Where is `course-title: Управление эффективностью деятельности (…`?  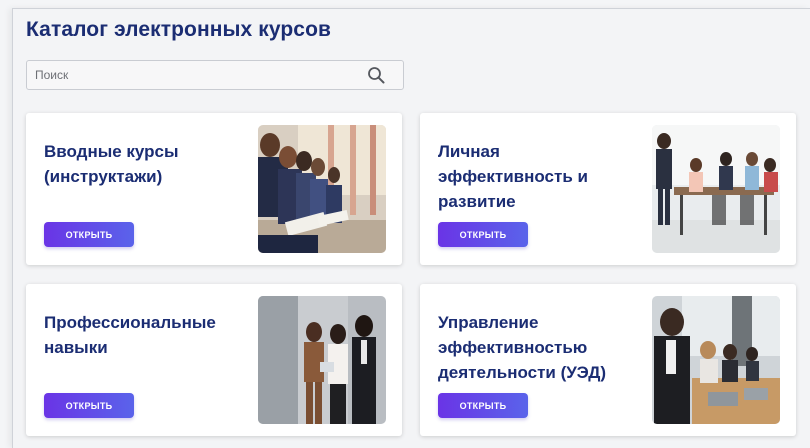
course-title: Управление эффективностью деятельности (… is located at coordinates (522, 347).